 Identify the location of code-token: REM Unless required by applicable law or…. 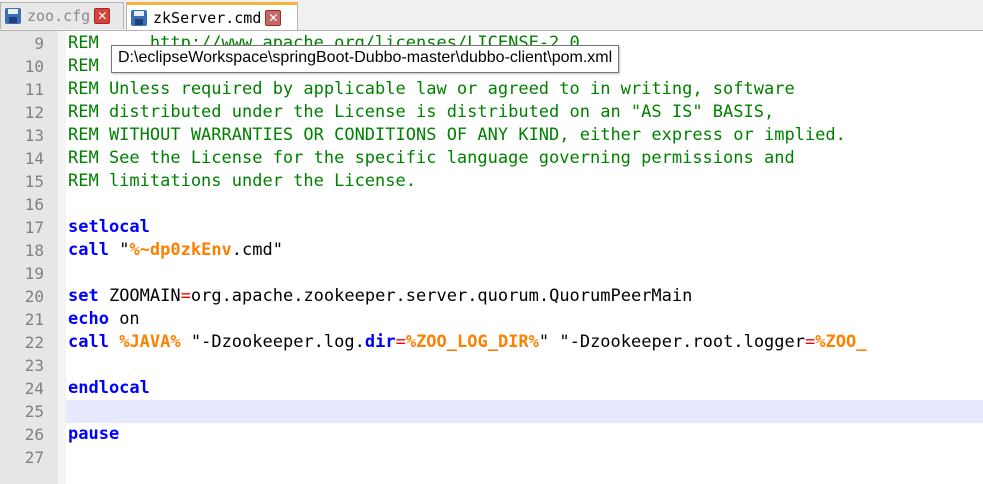
(431, 89).